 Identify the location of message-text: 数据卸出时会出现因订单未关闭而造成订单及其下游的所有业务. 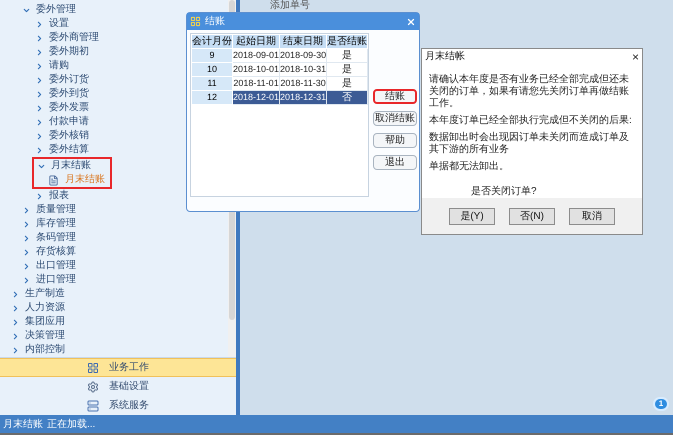
(529, 144).